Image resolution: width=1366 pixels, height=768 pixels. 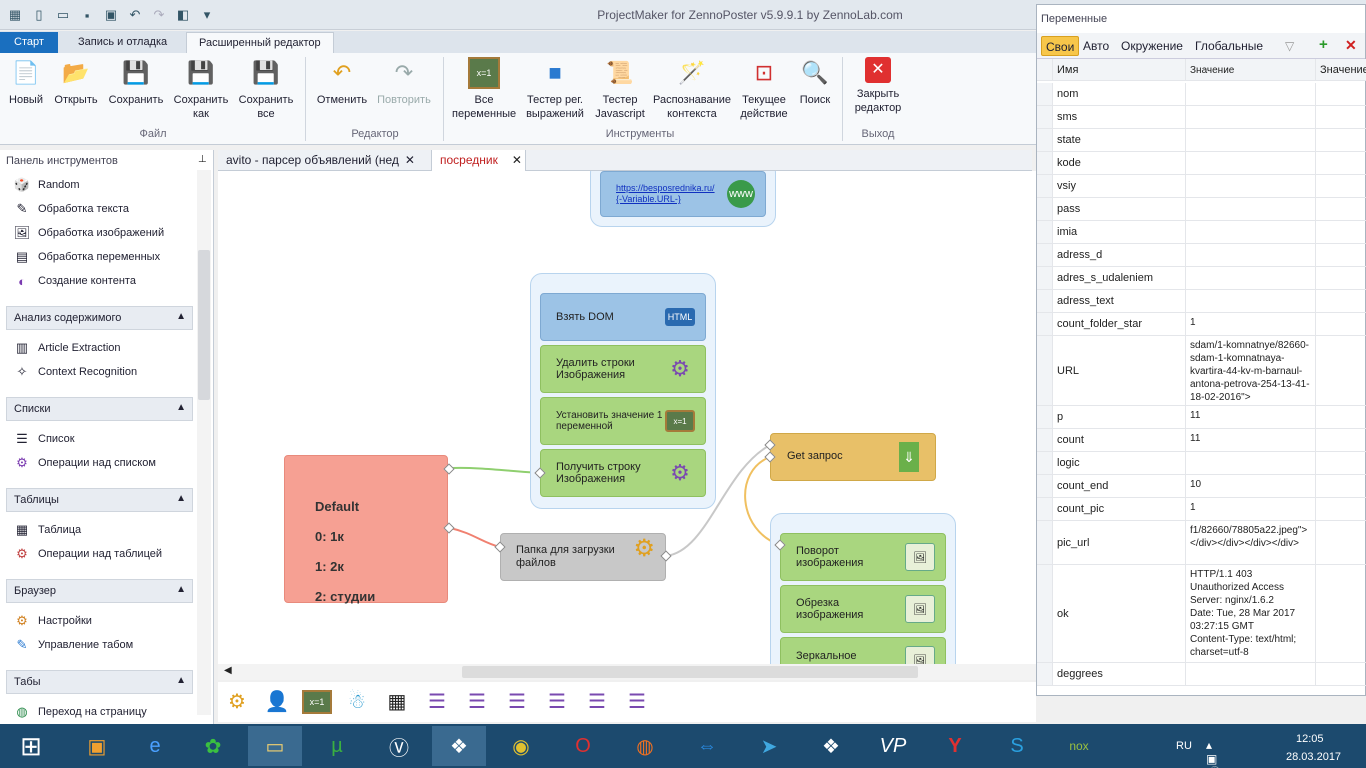 What do you see at coordinates (1069, 163) in the screenshot?
I see `variable-name: kode` at bounding box center [1069, 163].